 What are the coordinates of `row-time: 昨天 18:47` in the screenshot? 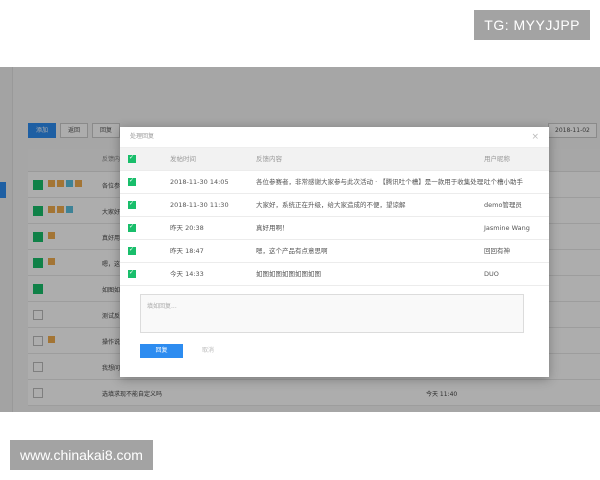 It's located at (187, 251).